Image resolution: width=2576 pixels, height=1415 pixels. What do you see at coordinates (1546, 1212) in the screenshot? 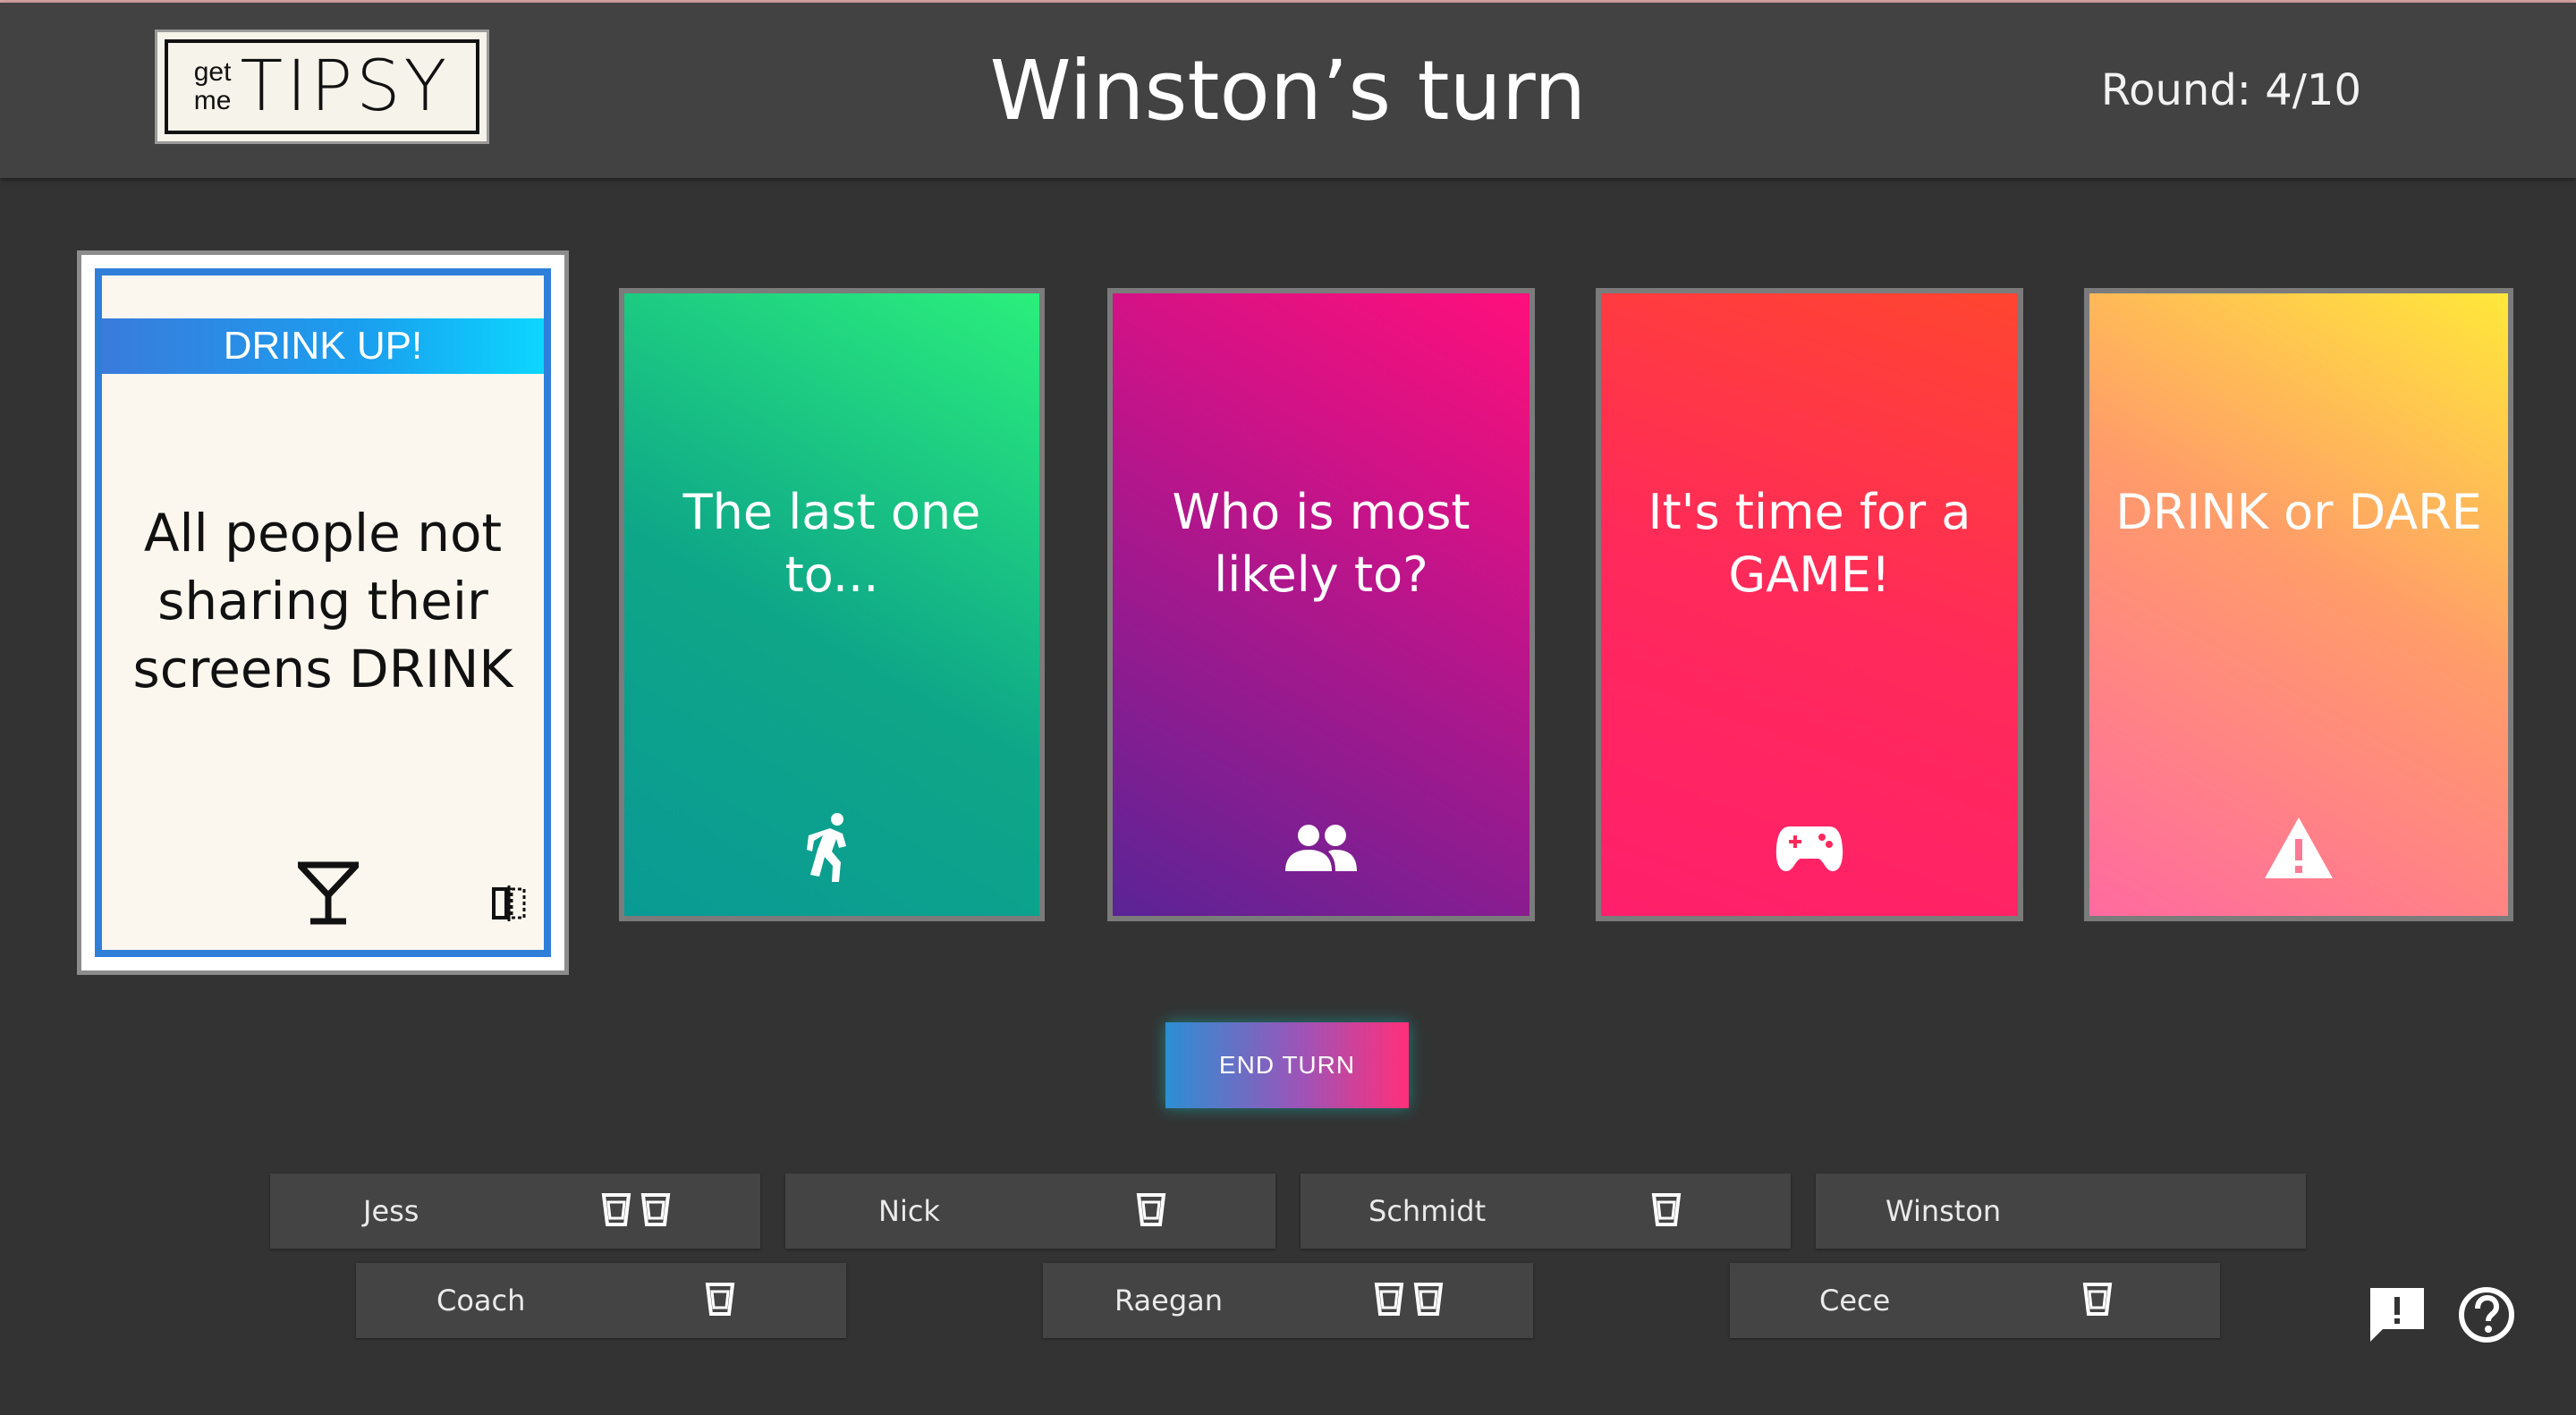
I see `player-card: Schmidt` at bounding box center [1546, 1212].